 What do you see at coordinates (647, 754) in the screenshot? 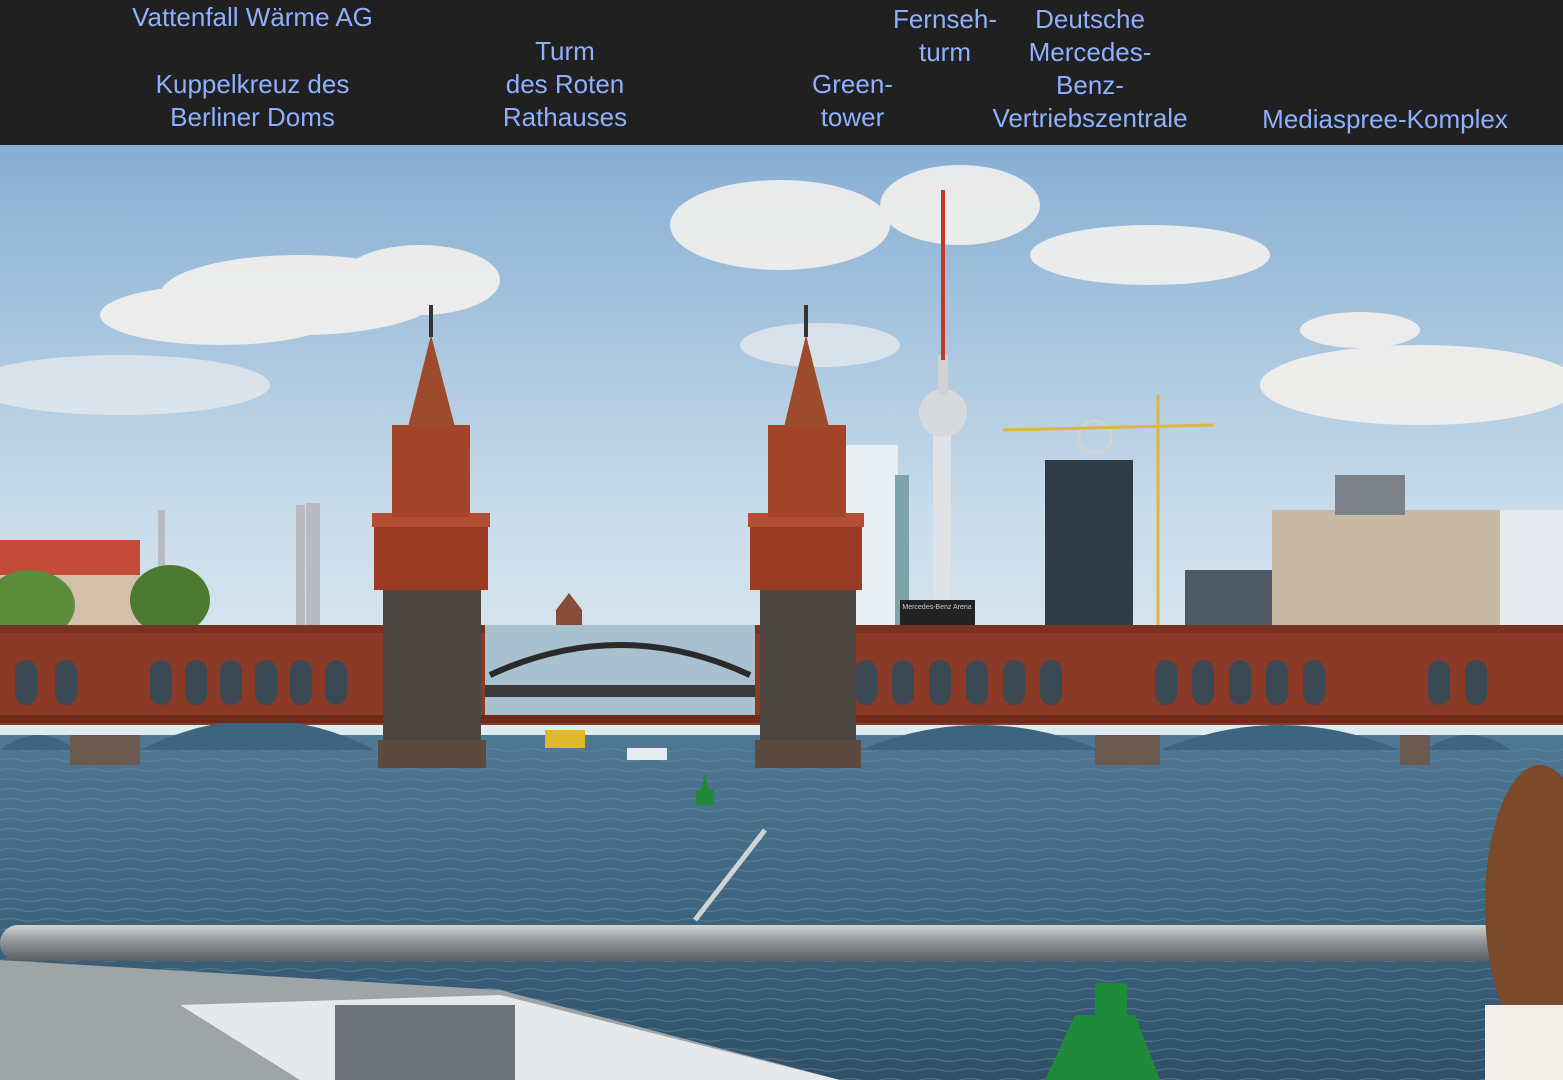
I see `small-boat` at bounding box center [647, 754].